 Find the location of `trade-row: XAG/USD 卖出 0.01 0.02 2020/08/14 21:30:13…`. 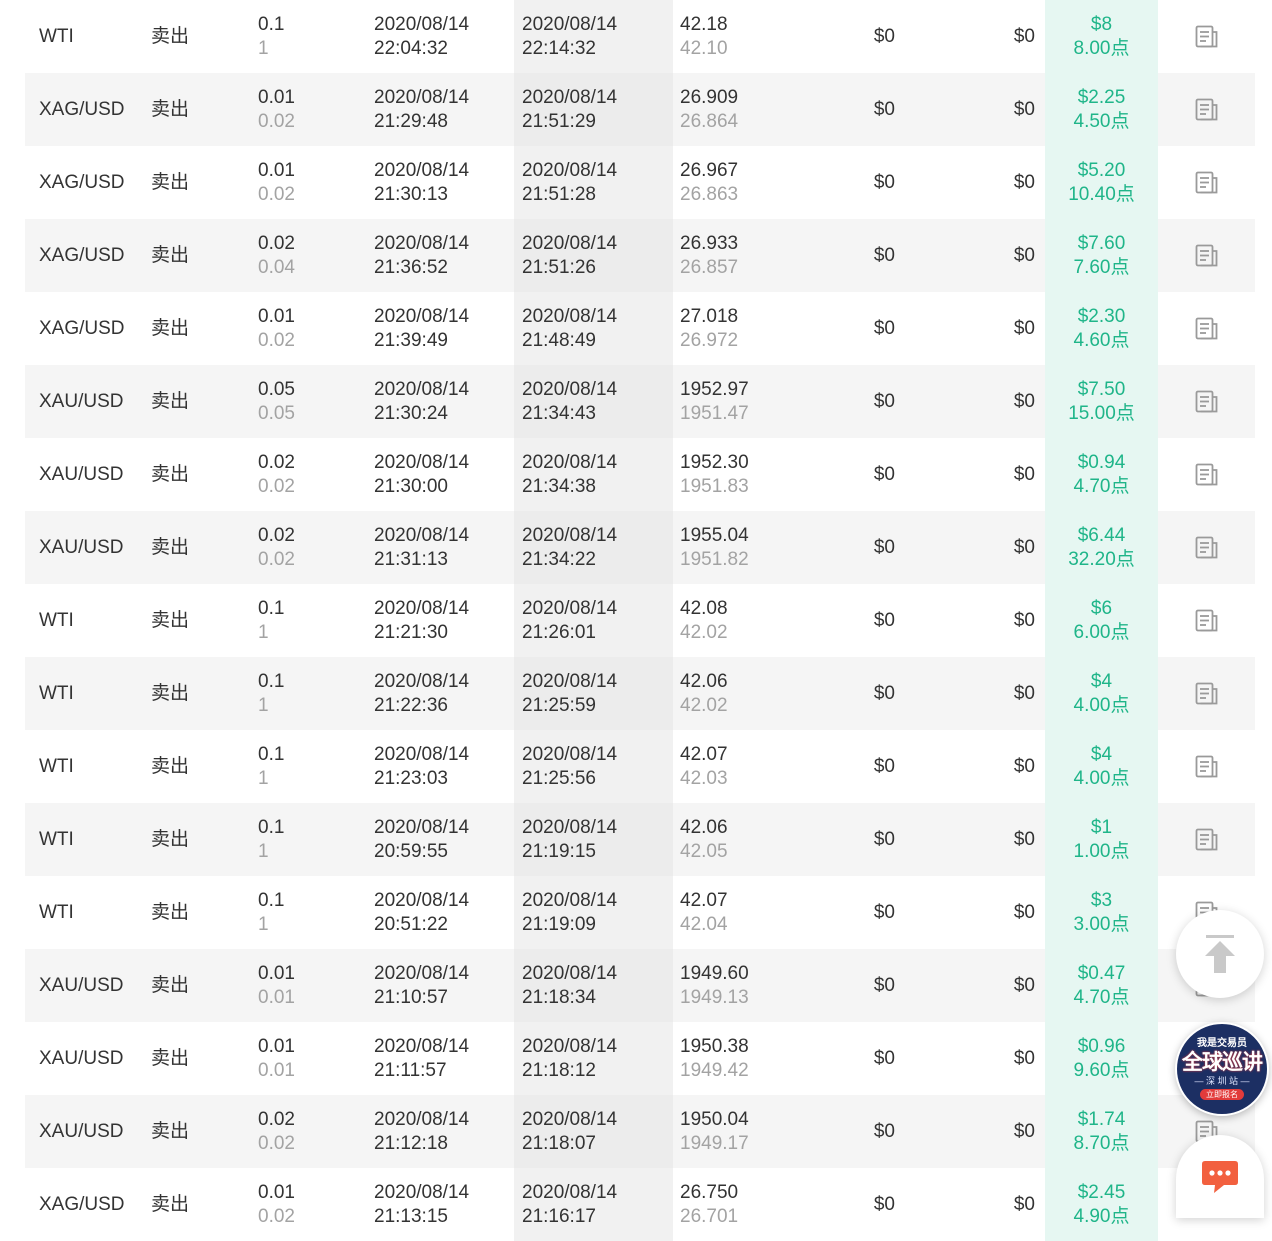

trade-row: XAG/USD 卖出 0.01 0.02 2020/08/14 21:30:13… is located at coordinates (640, 182).